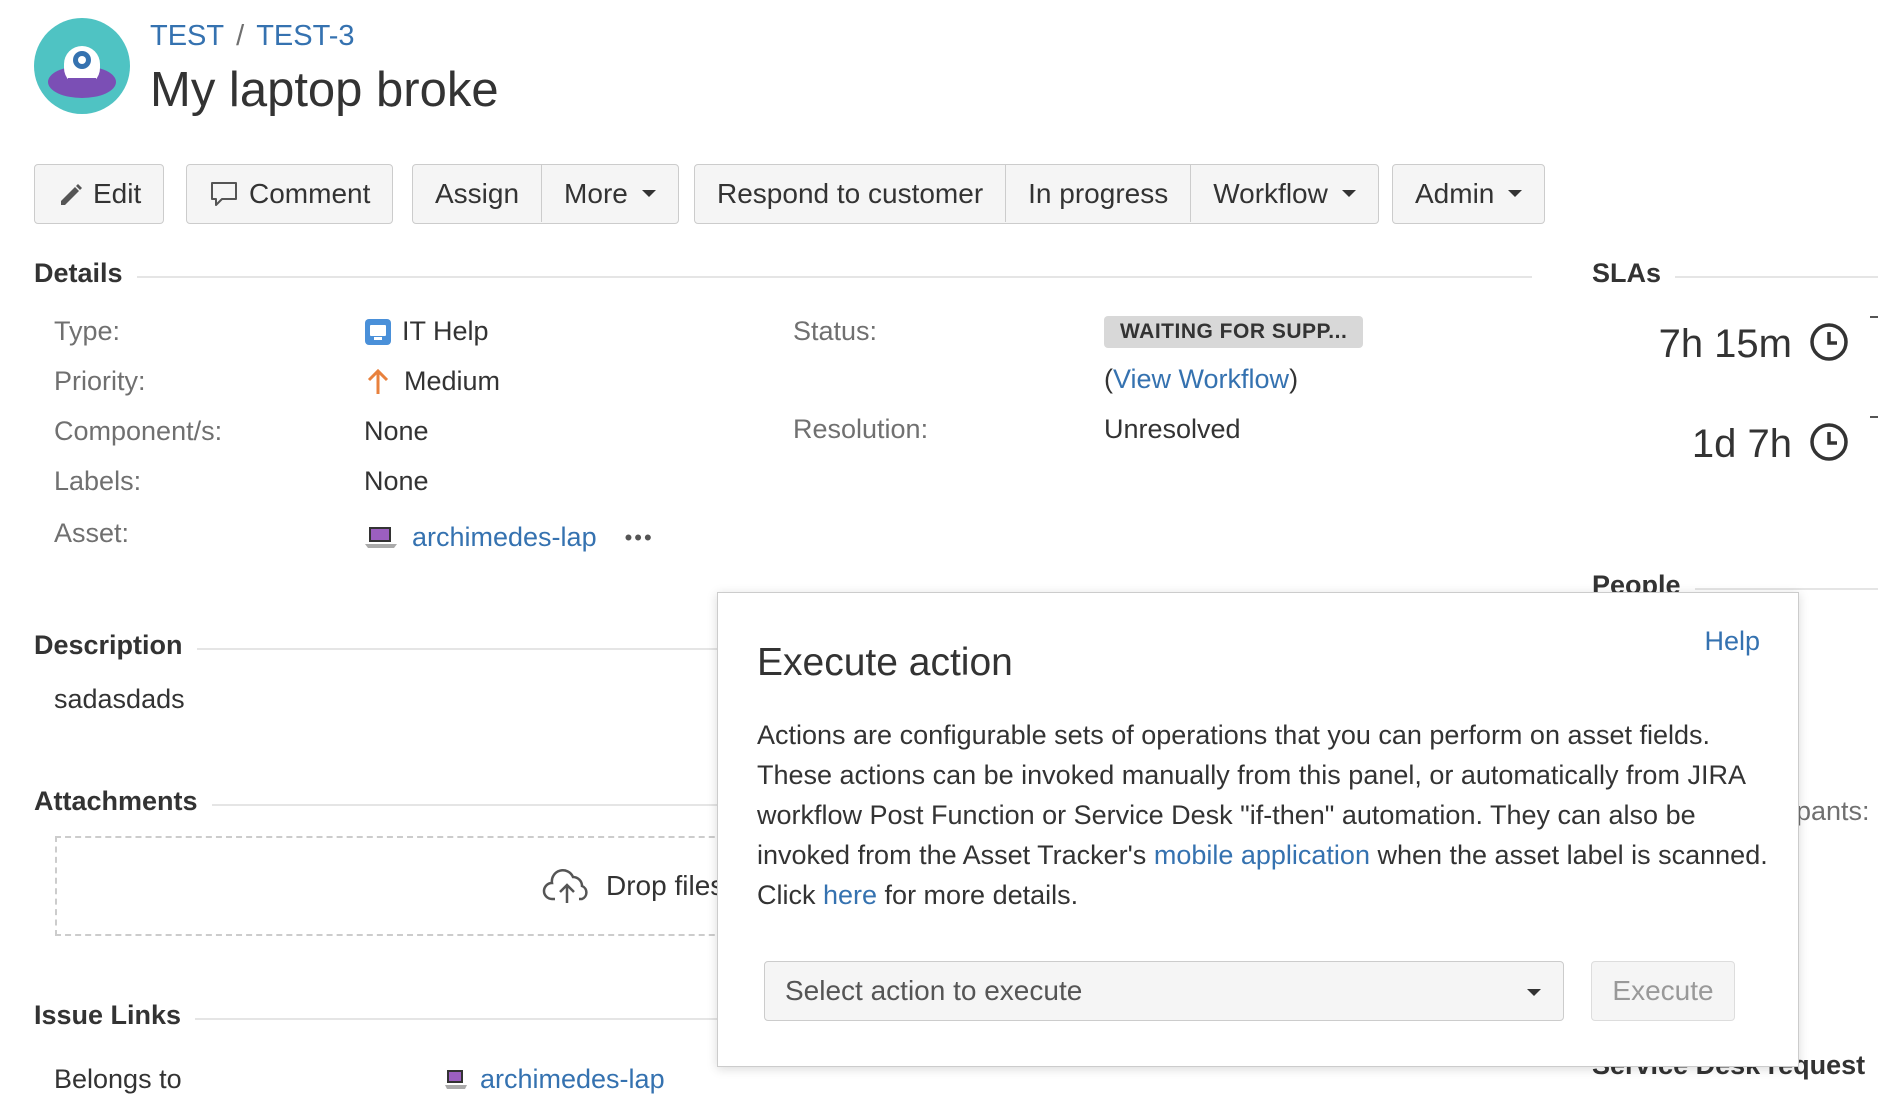 Image resolution: width=1878 pixels, height=1108 pixels. I want to click on comment-icon, so click(224, 193).